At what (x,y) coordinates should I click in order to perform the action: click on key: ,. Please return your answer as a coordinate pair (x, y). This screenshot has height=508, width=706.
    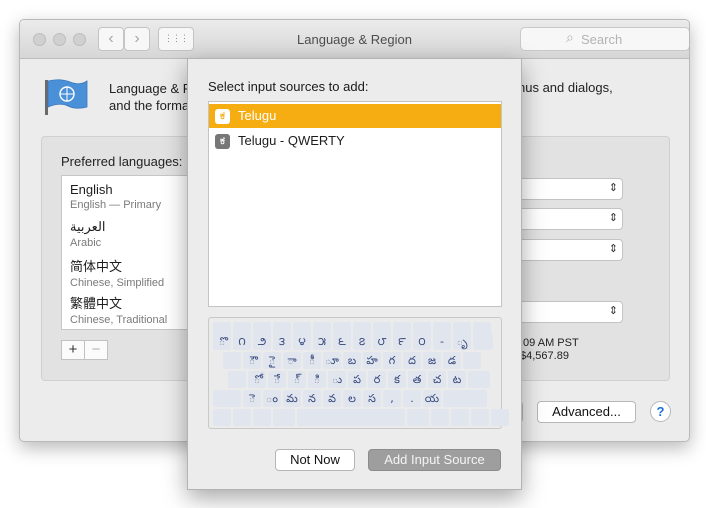
    Looking at the image, I should click on (392, 398).